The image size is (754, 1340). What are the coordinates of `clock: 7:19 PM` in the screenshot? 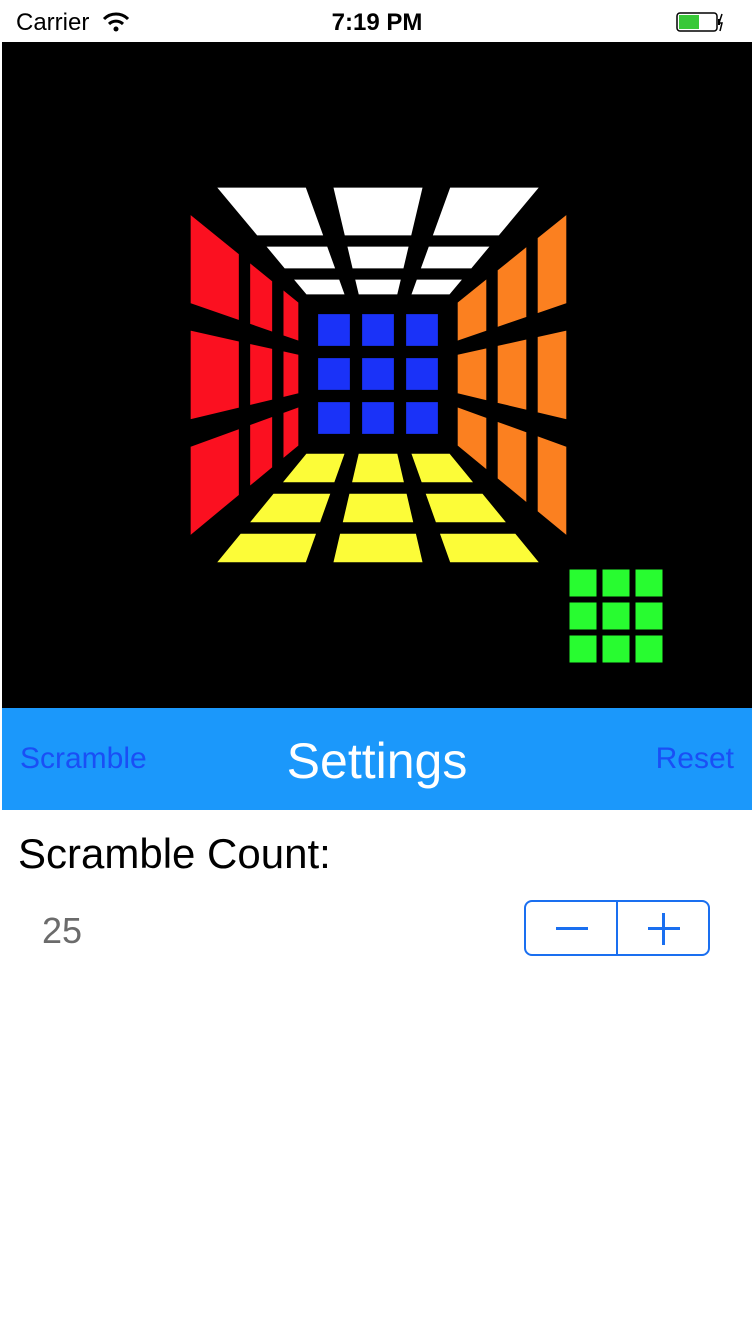 It's located at (377, 22).